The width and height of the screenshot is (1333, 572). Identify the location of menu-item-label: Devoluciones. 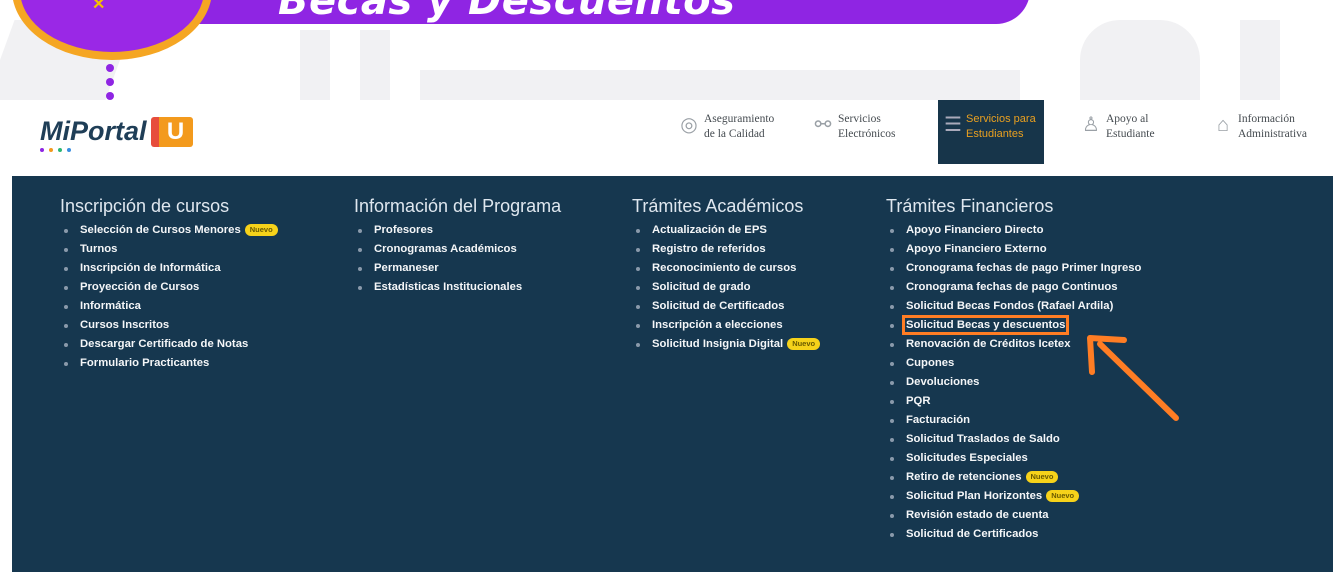
(943, 382).